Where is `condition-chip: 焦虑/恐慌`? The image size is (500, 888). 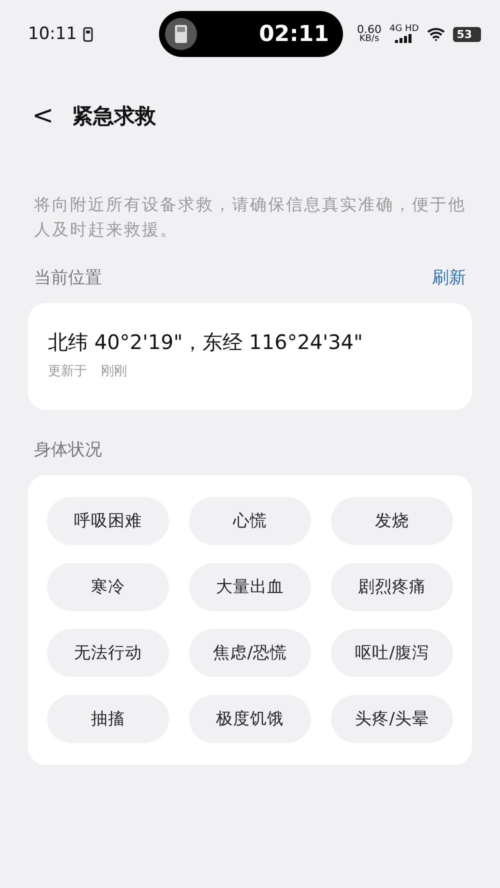 condition-chip: 焦虑/恐慌 is located at coordinates (250, 653).